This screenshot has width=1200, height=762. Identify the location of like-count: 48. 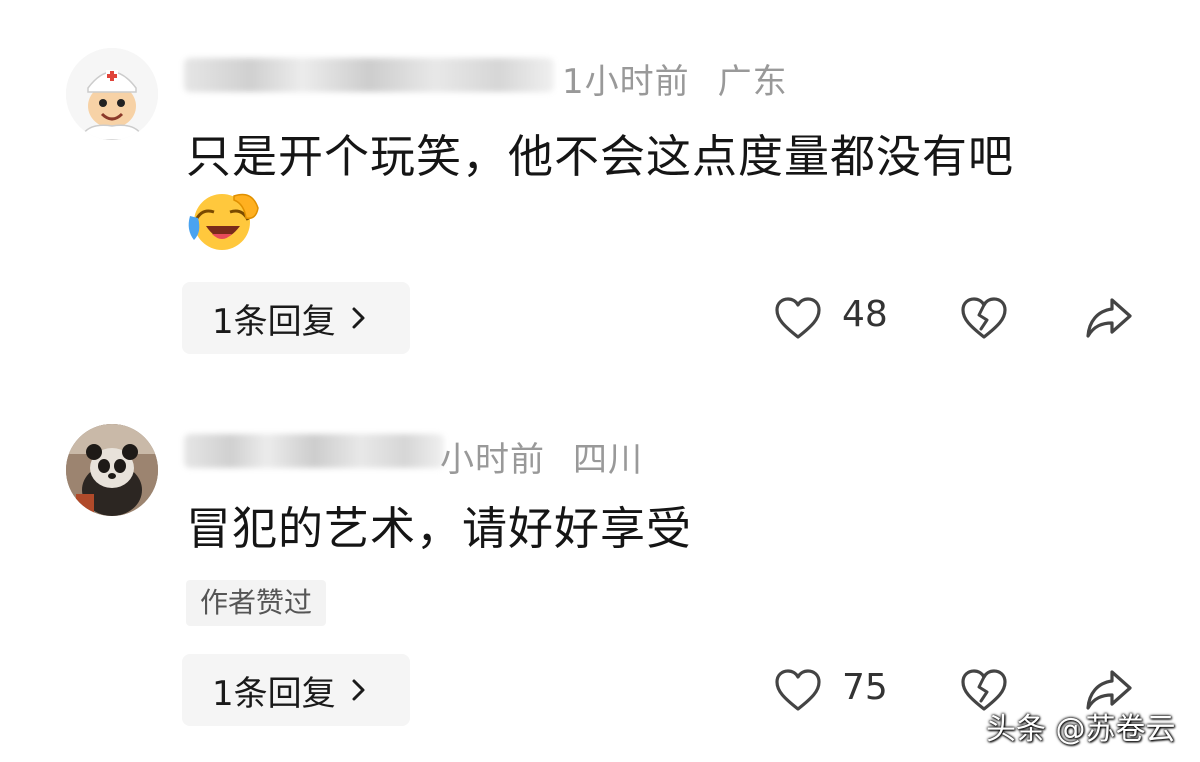
(865, 314).